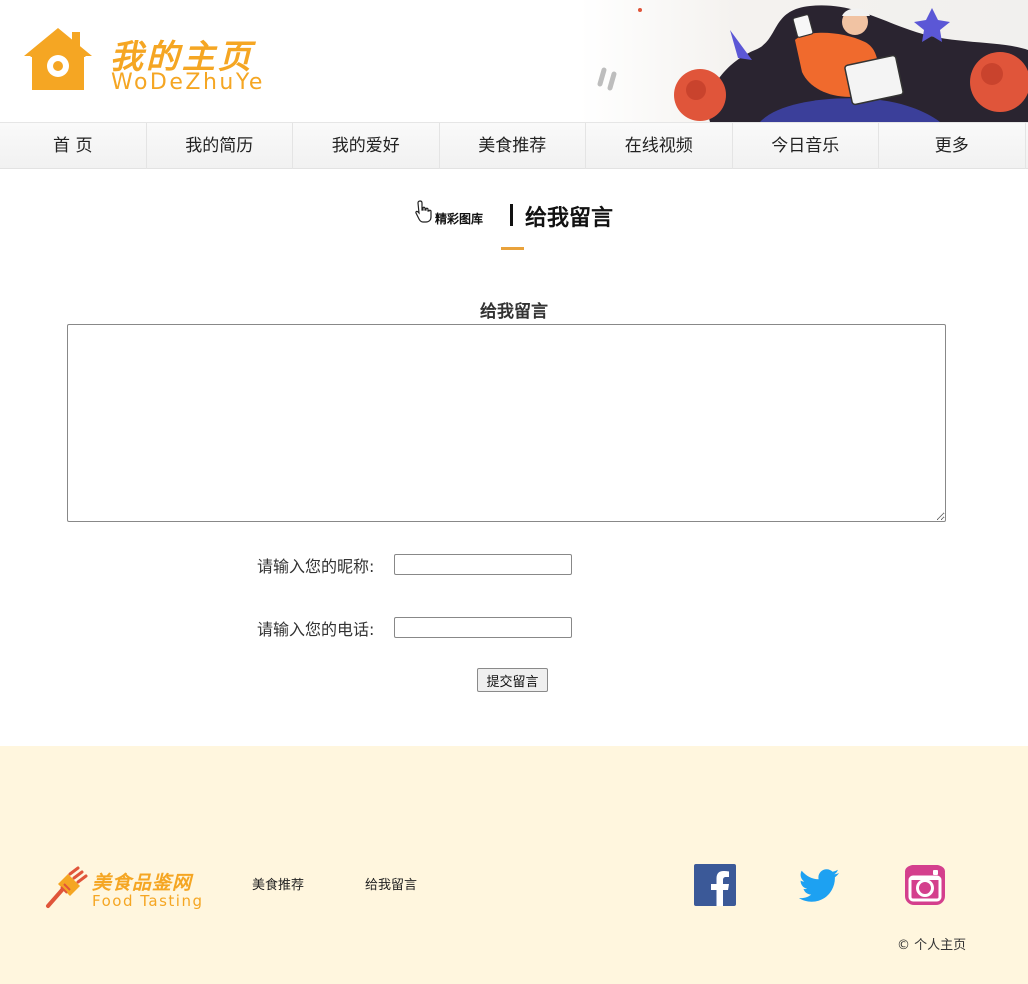 The width and height of the screenshot is (1028, 984). What do you see at coordinates (512, 680) in the screenshot?
I see `submit-message-button: 提交留言` at bounding box center [512, 680].